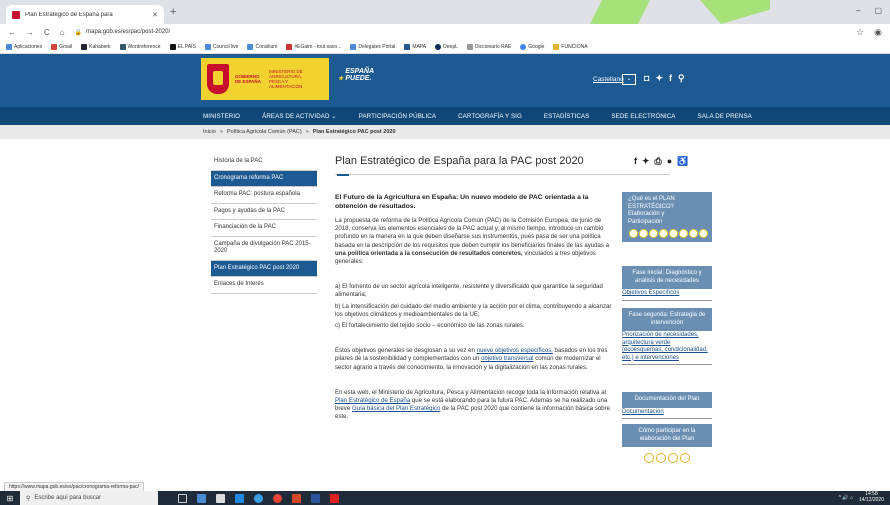  I want to click on objetivos-link: Objetivos Específicos, so click(667, 295).